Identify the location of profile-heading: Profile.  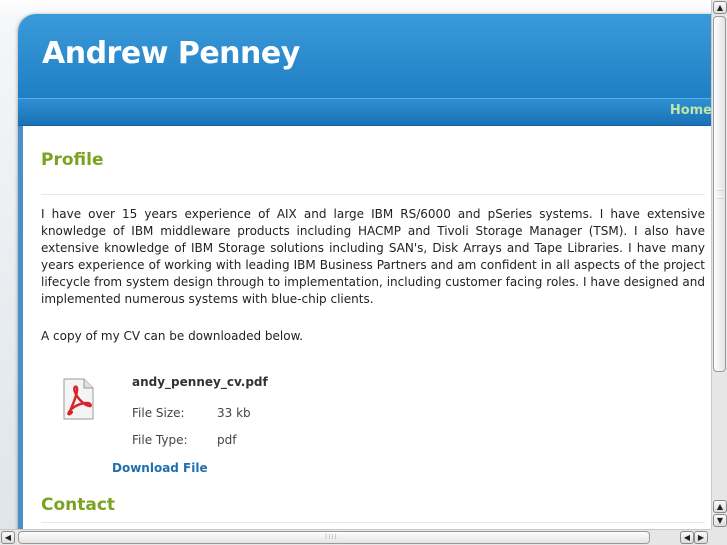
(72, 160).